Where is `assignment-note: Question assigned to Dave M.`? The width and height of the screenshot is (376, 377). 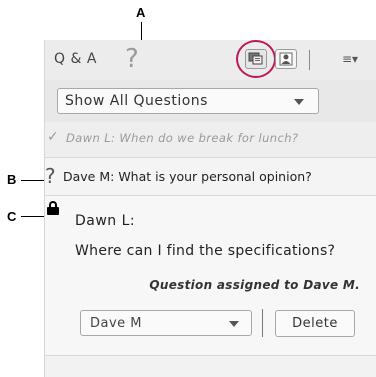
assignment-note: Question assigned to Dave M. is located at coordinates (254, 285).